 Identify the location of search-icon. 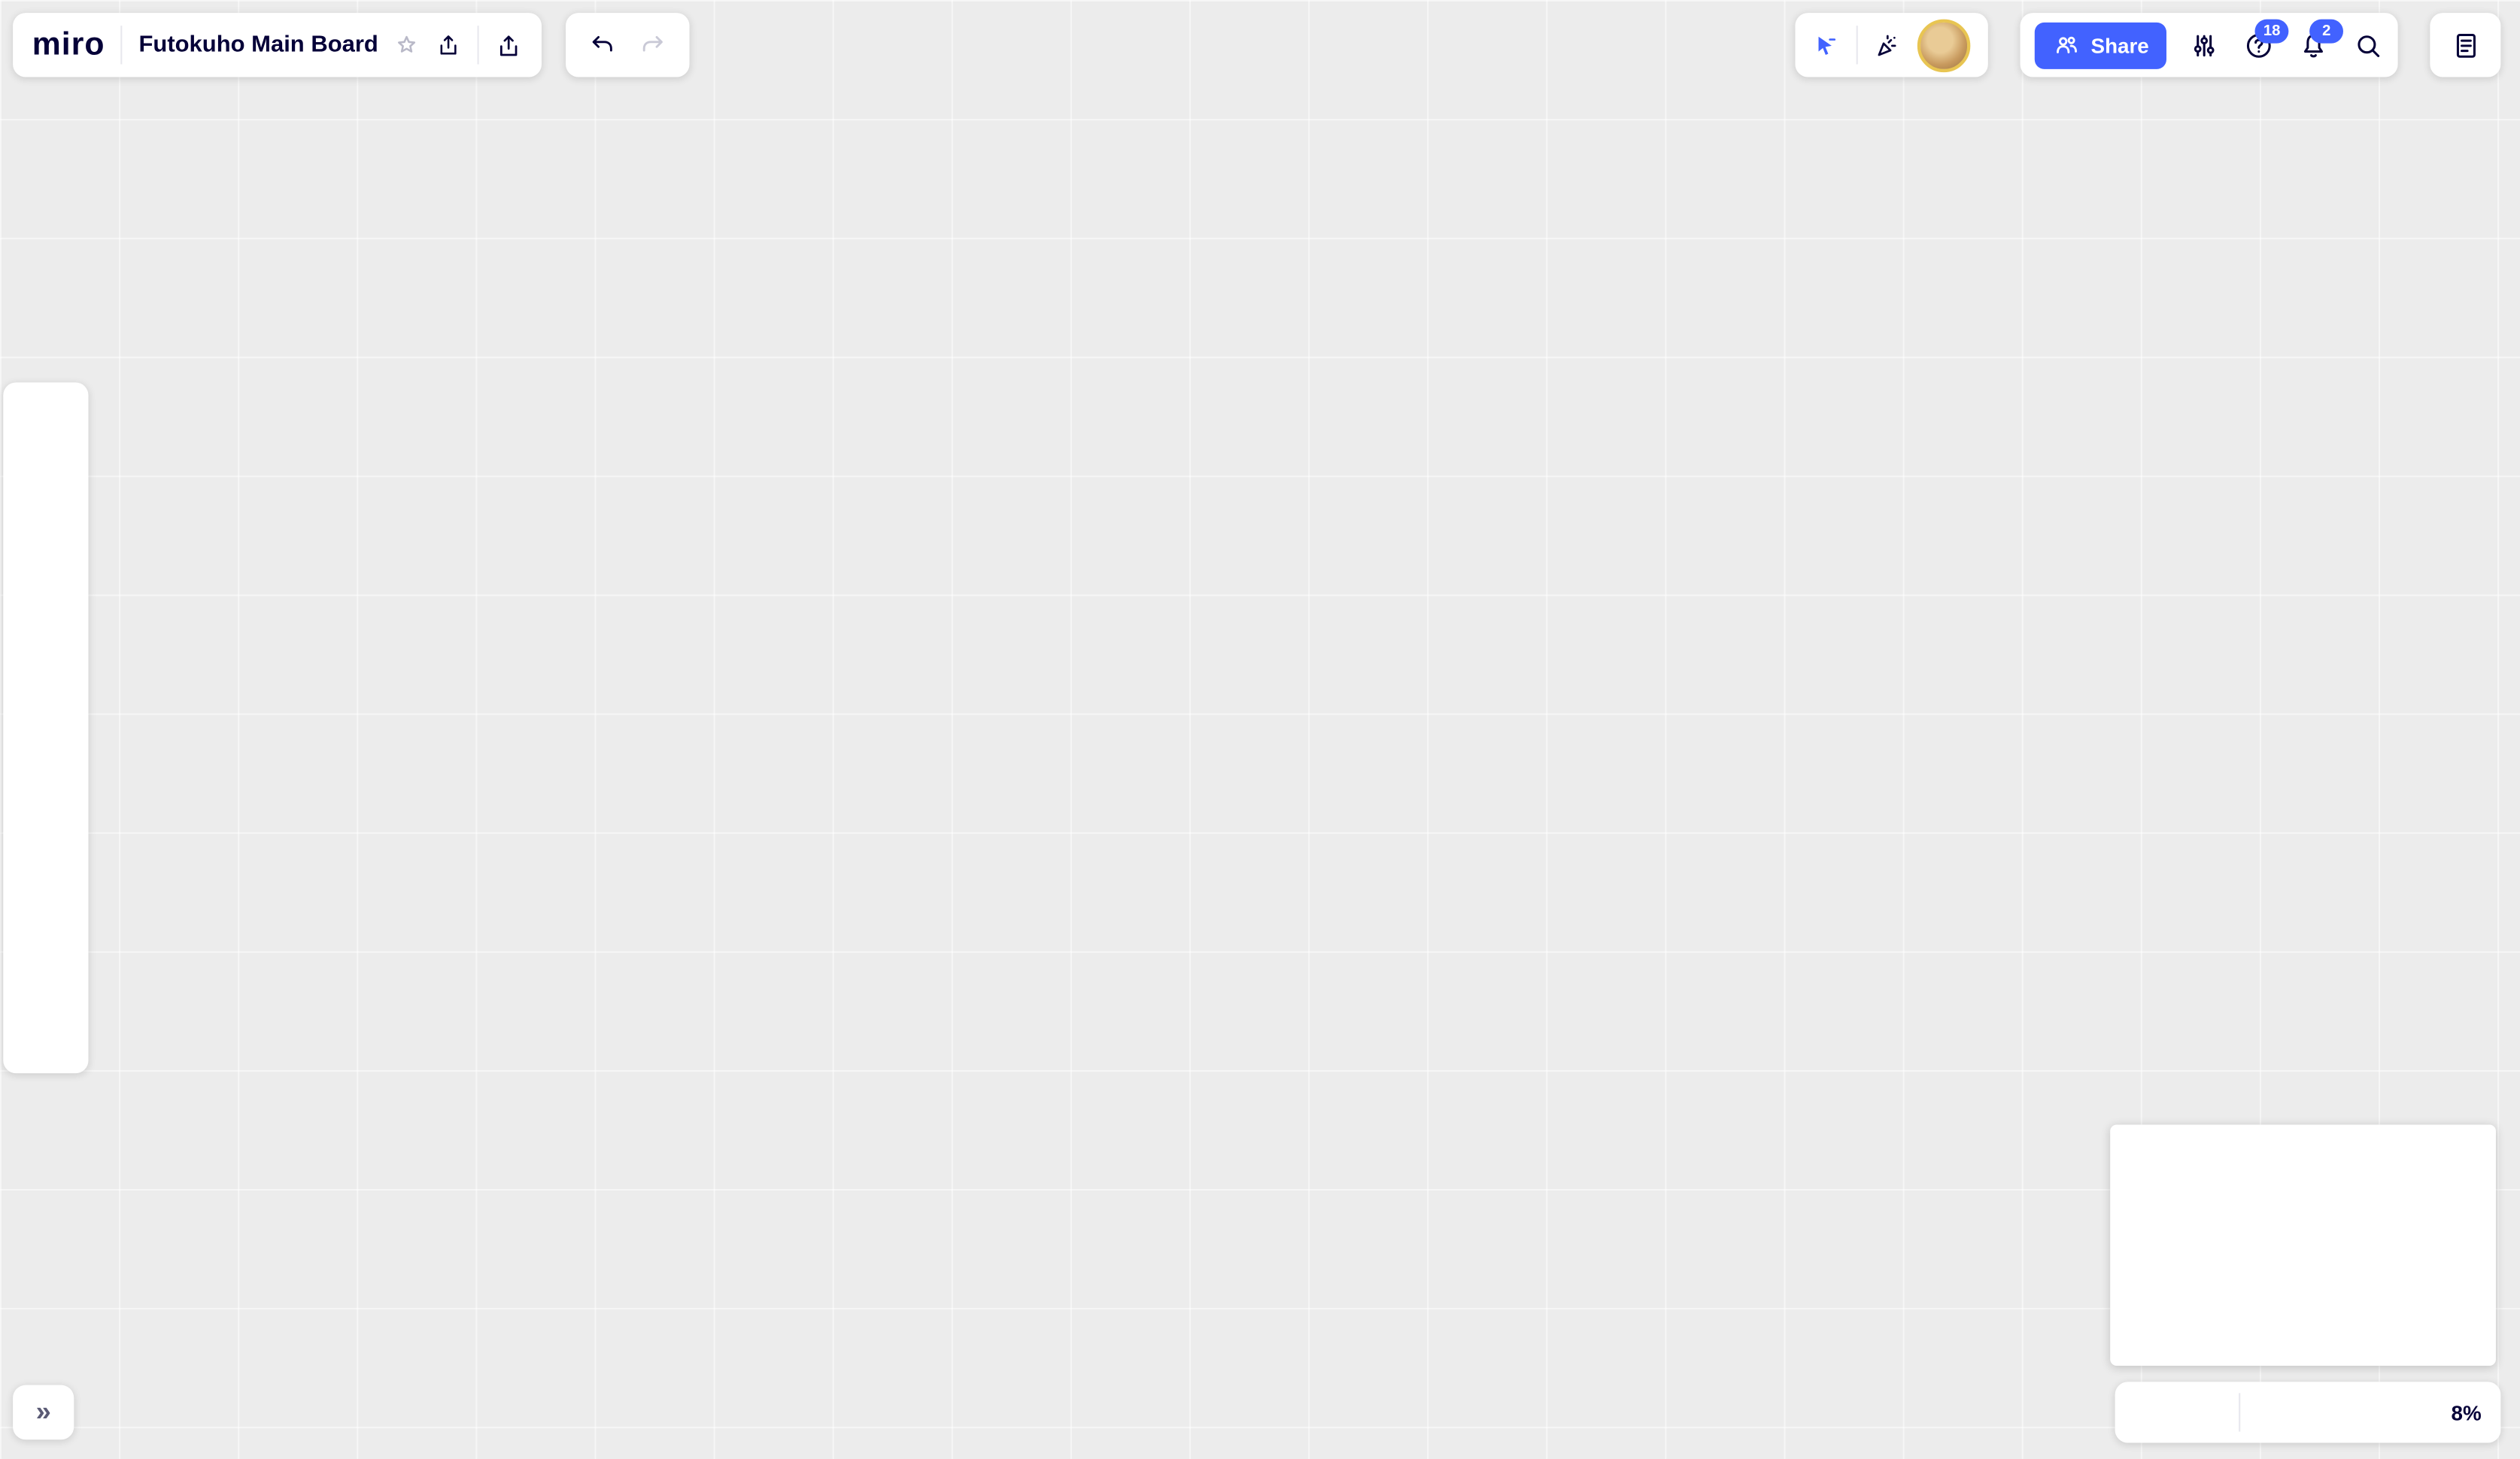
(2368, 45).